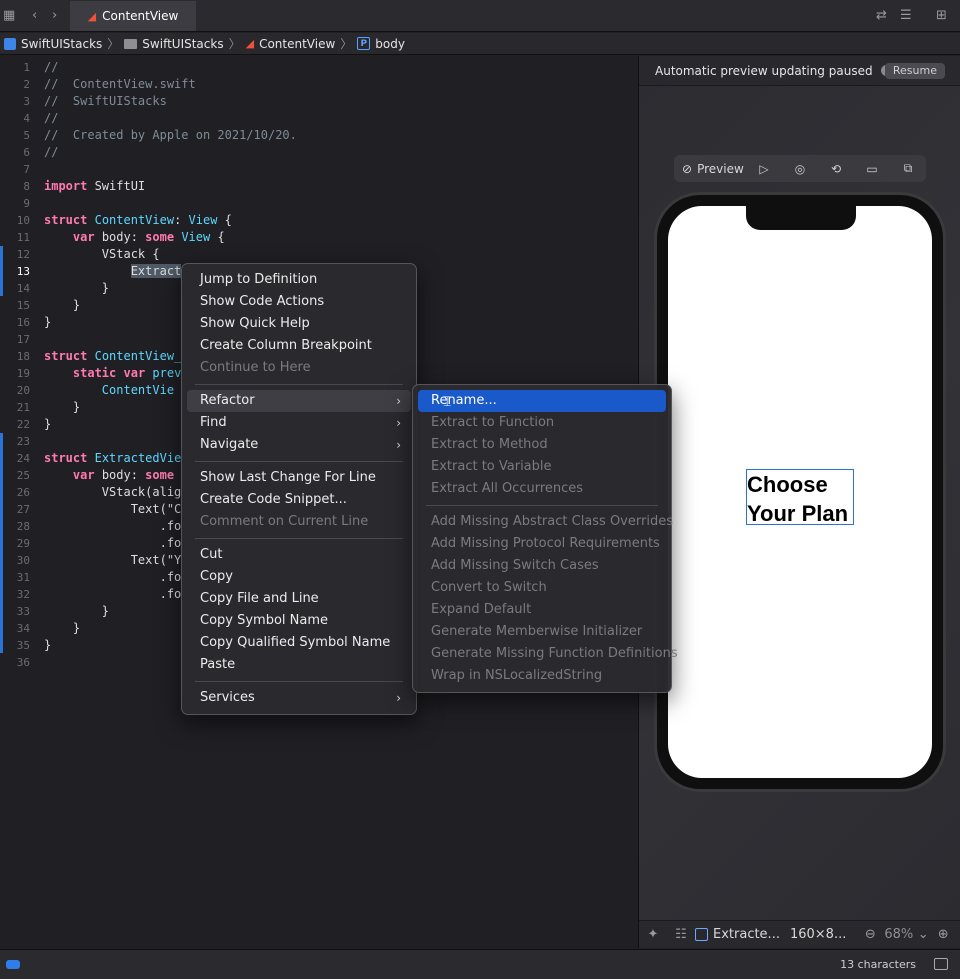  What do you see at coordinates (15, 628) in the screenshot?
I see `line-number: 34` at bounding box center [15, 628].